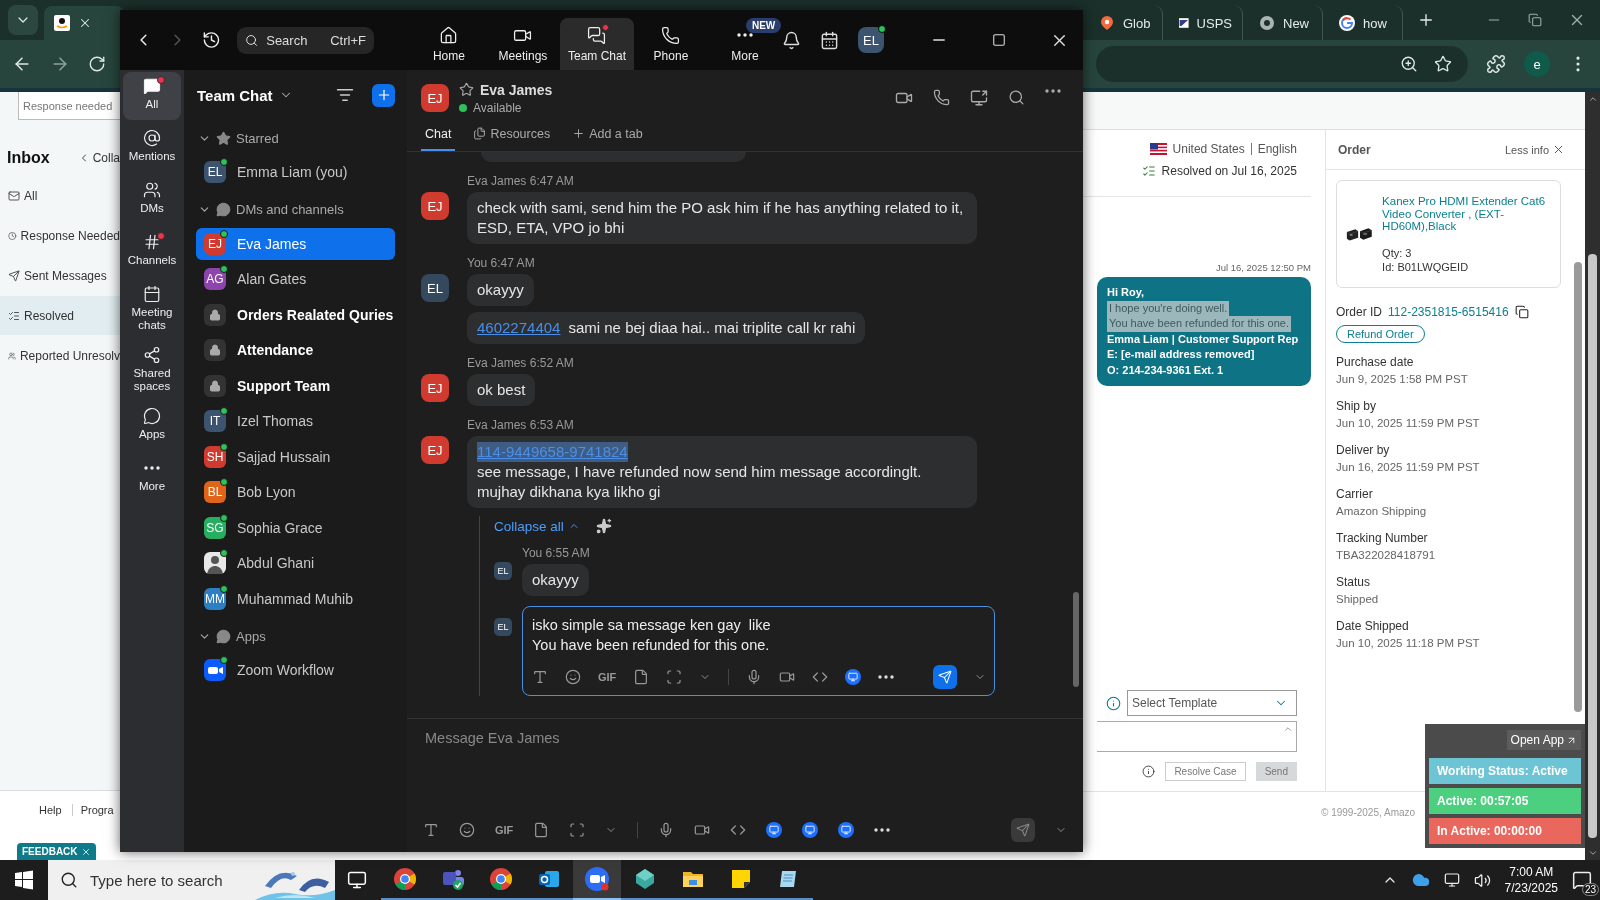 This screenshot has height=900, width=1600. Describe the element at coordinates (245, 95) in the screenshot. I see `list-title: Team Chat` at that location.